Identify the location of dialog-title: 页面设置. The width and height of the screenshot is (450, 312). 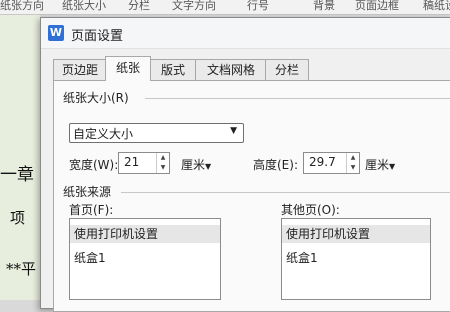
(97, 36).